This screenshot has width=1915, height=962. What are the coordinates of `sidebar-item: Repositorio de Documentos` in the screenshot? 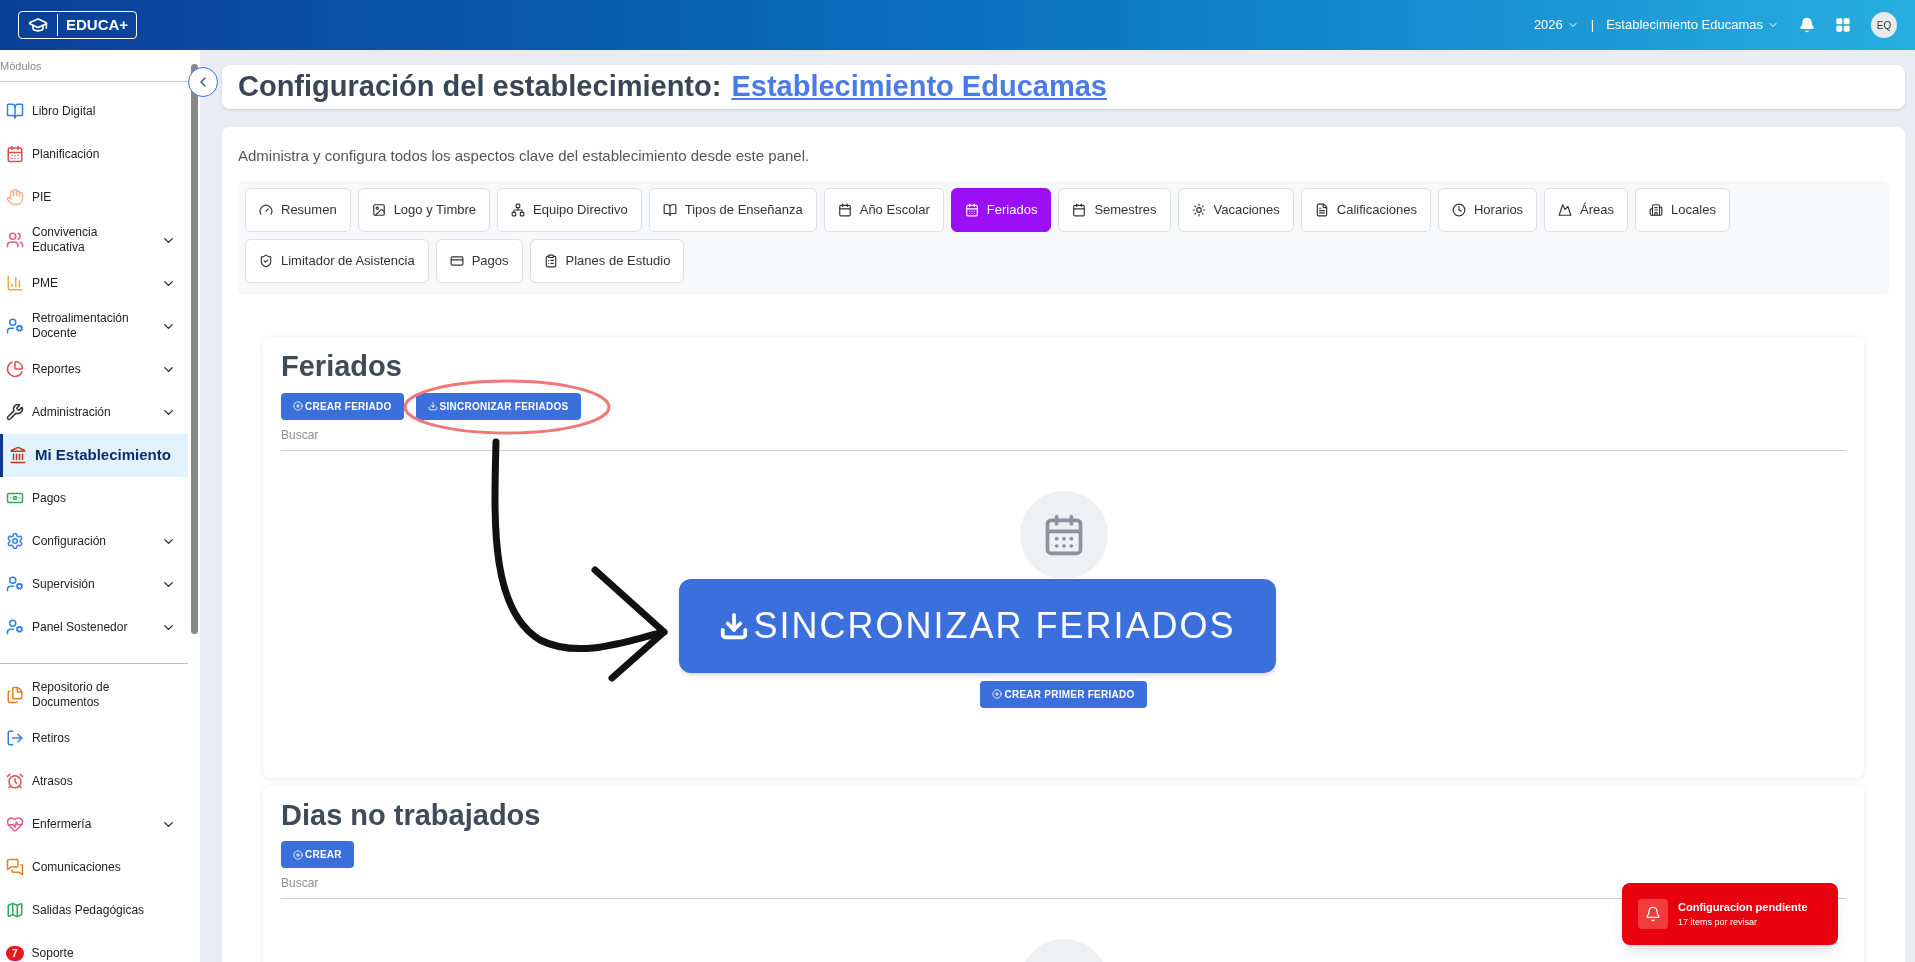 It's located at (94, 695).